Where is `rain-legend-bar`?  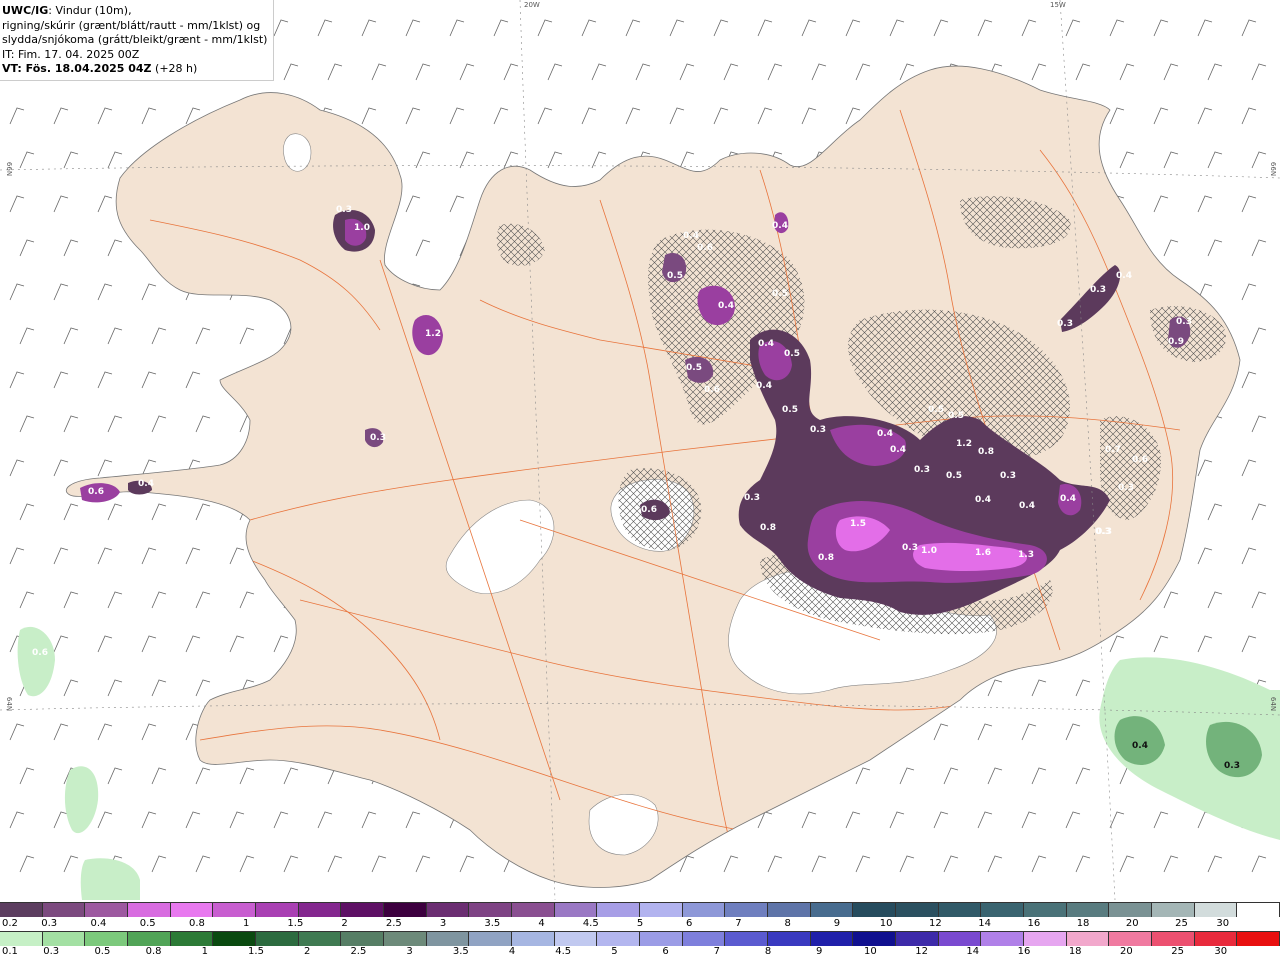 rain-legend-bar is located at coordinates (640, 938).